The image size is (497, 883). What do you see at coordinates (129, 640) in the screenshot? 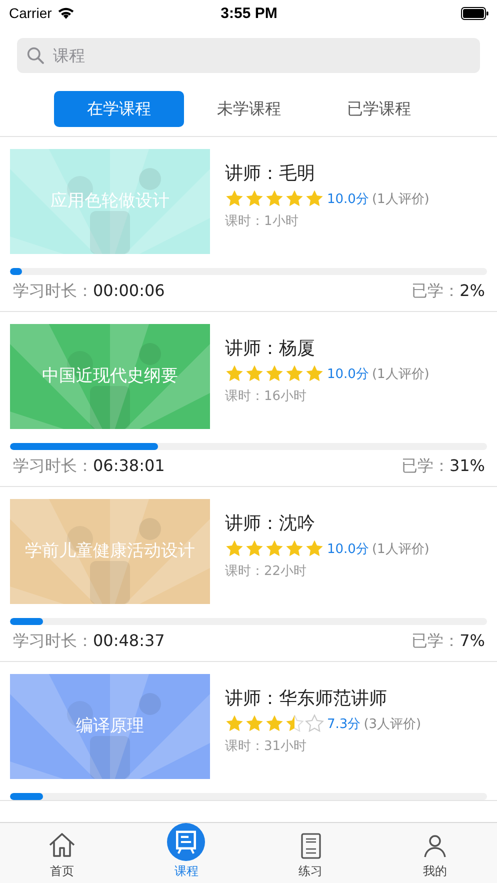
I see `duration-value: 00:48:37` at bounding box center [129, 640].